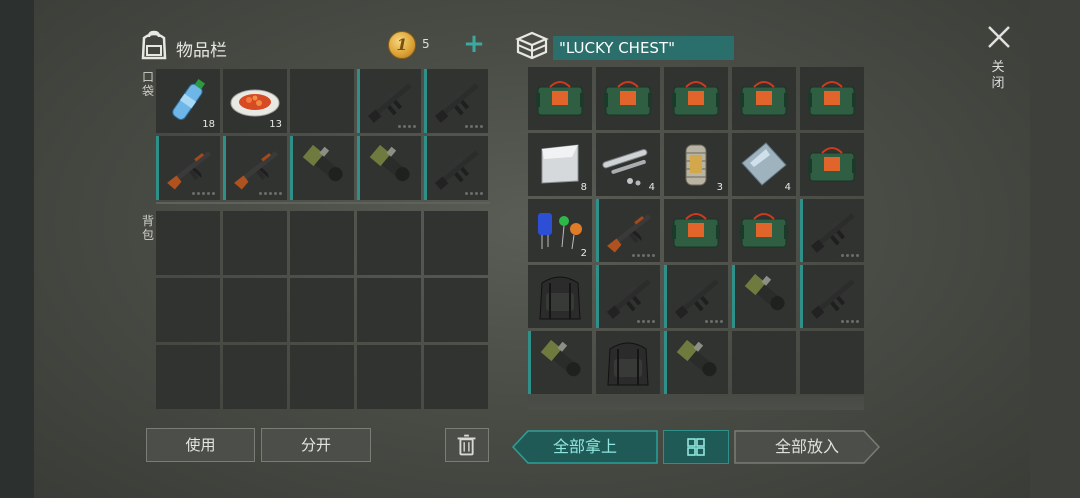 The height and width of the screenshot is (498, 1080). Describe the element at coordinates (998, 76) in the screenshot. I see `close-label: 关闭` at that location.